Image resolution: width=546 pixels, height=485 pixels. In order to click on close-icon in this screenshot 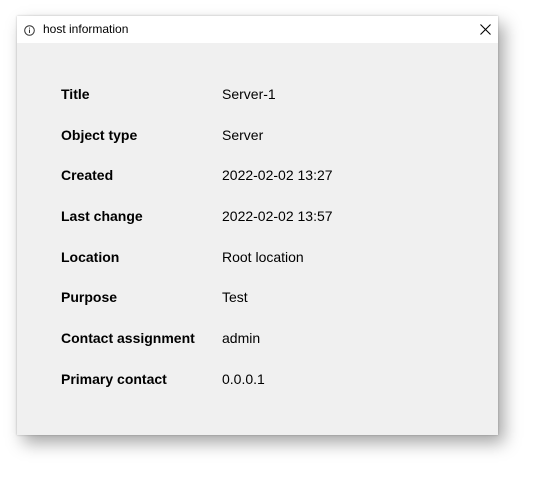, I will do `click(485, 29)`.